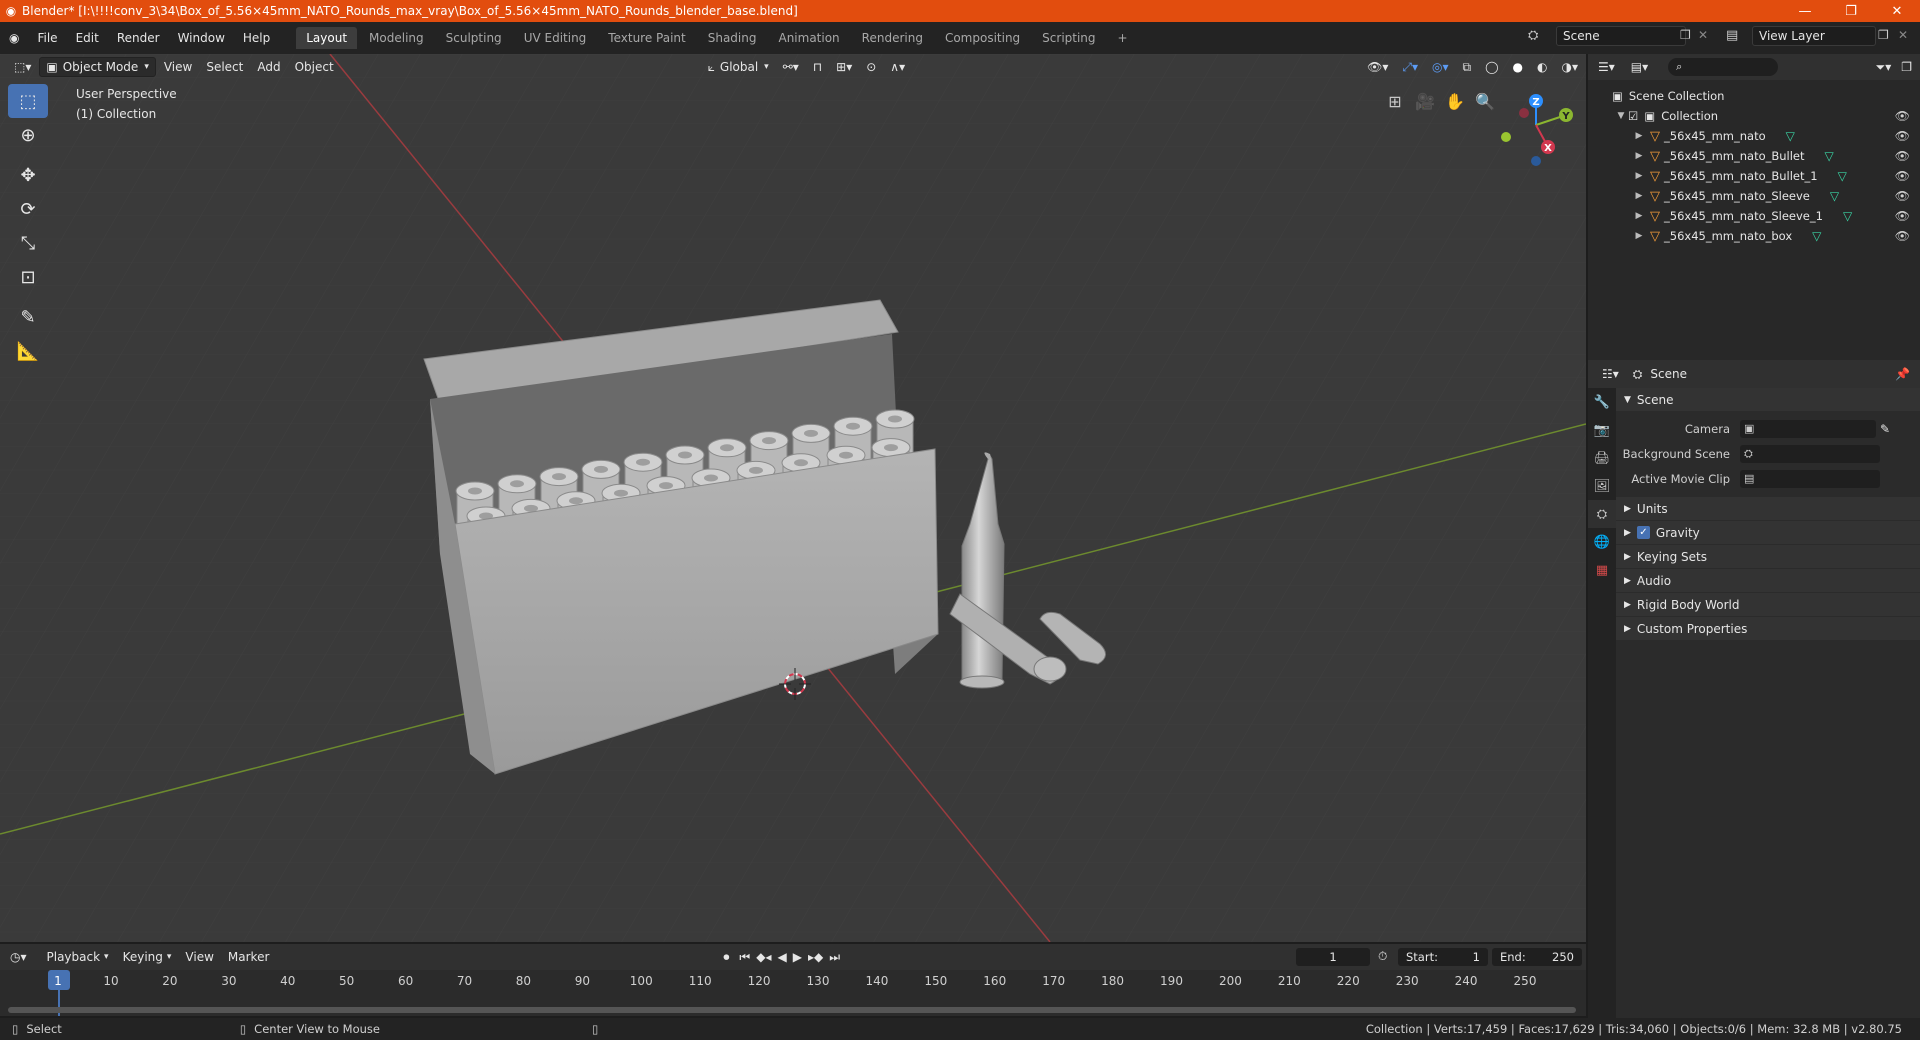 The image size is (1920, 1040). Describe the element at coordinates (256, 38) in the screenshot. I see `menu-help: Help` at that location.